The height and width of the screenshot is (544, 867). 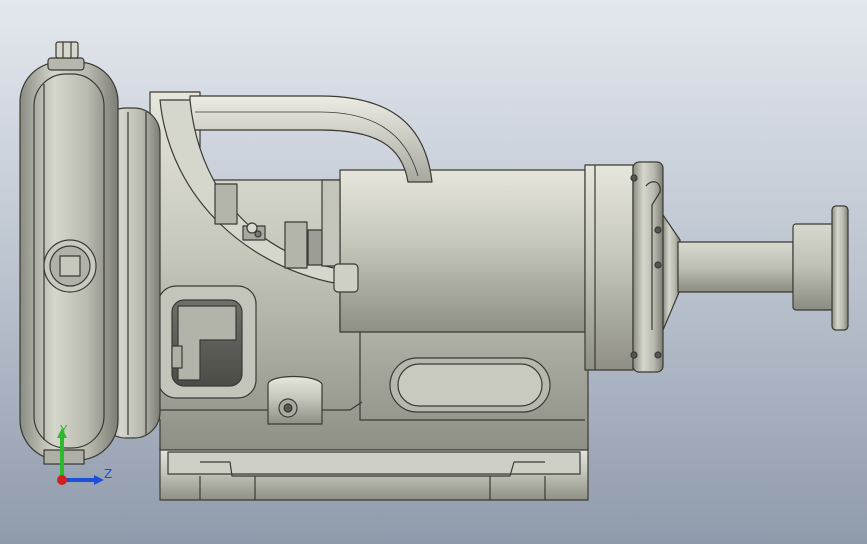 I want to click on y-axis-label: Y, so click(x=63, y=430).